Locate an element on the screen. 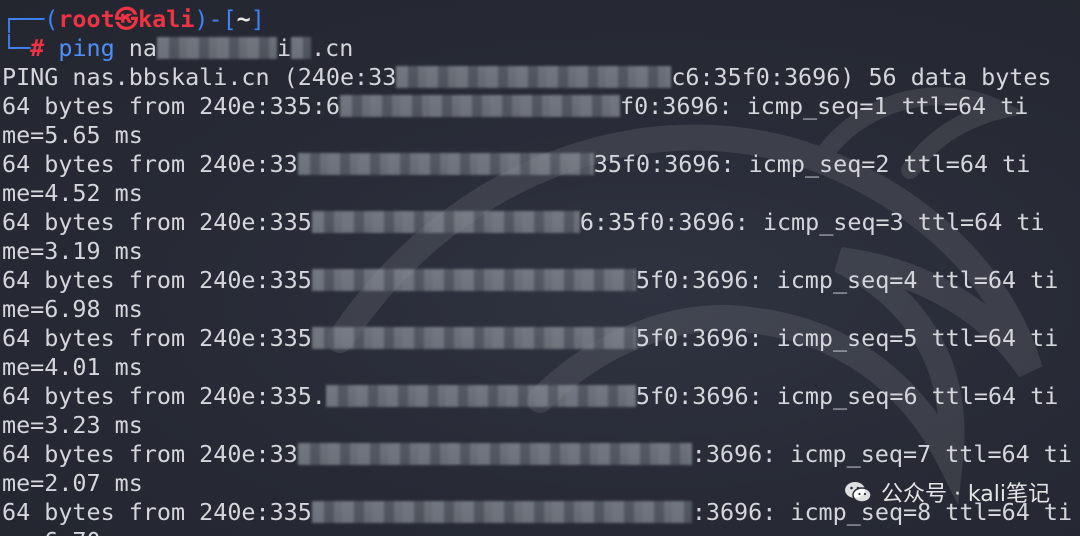 The image size is (1080, 536). command-arg-prefix: na is located at coordinates (142, 48).